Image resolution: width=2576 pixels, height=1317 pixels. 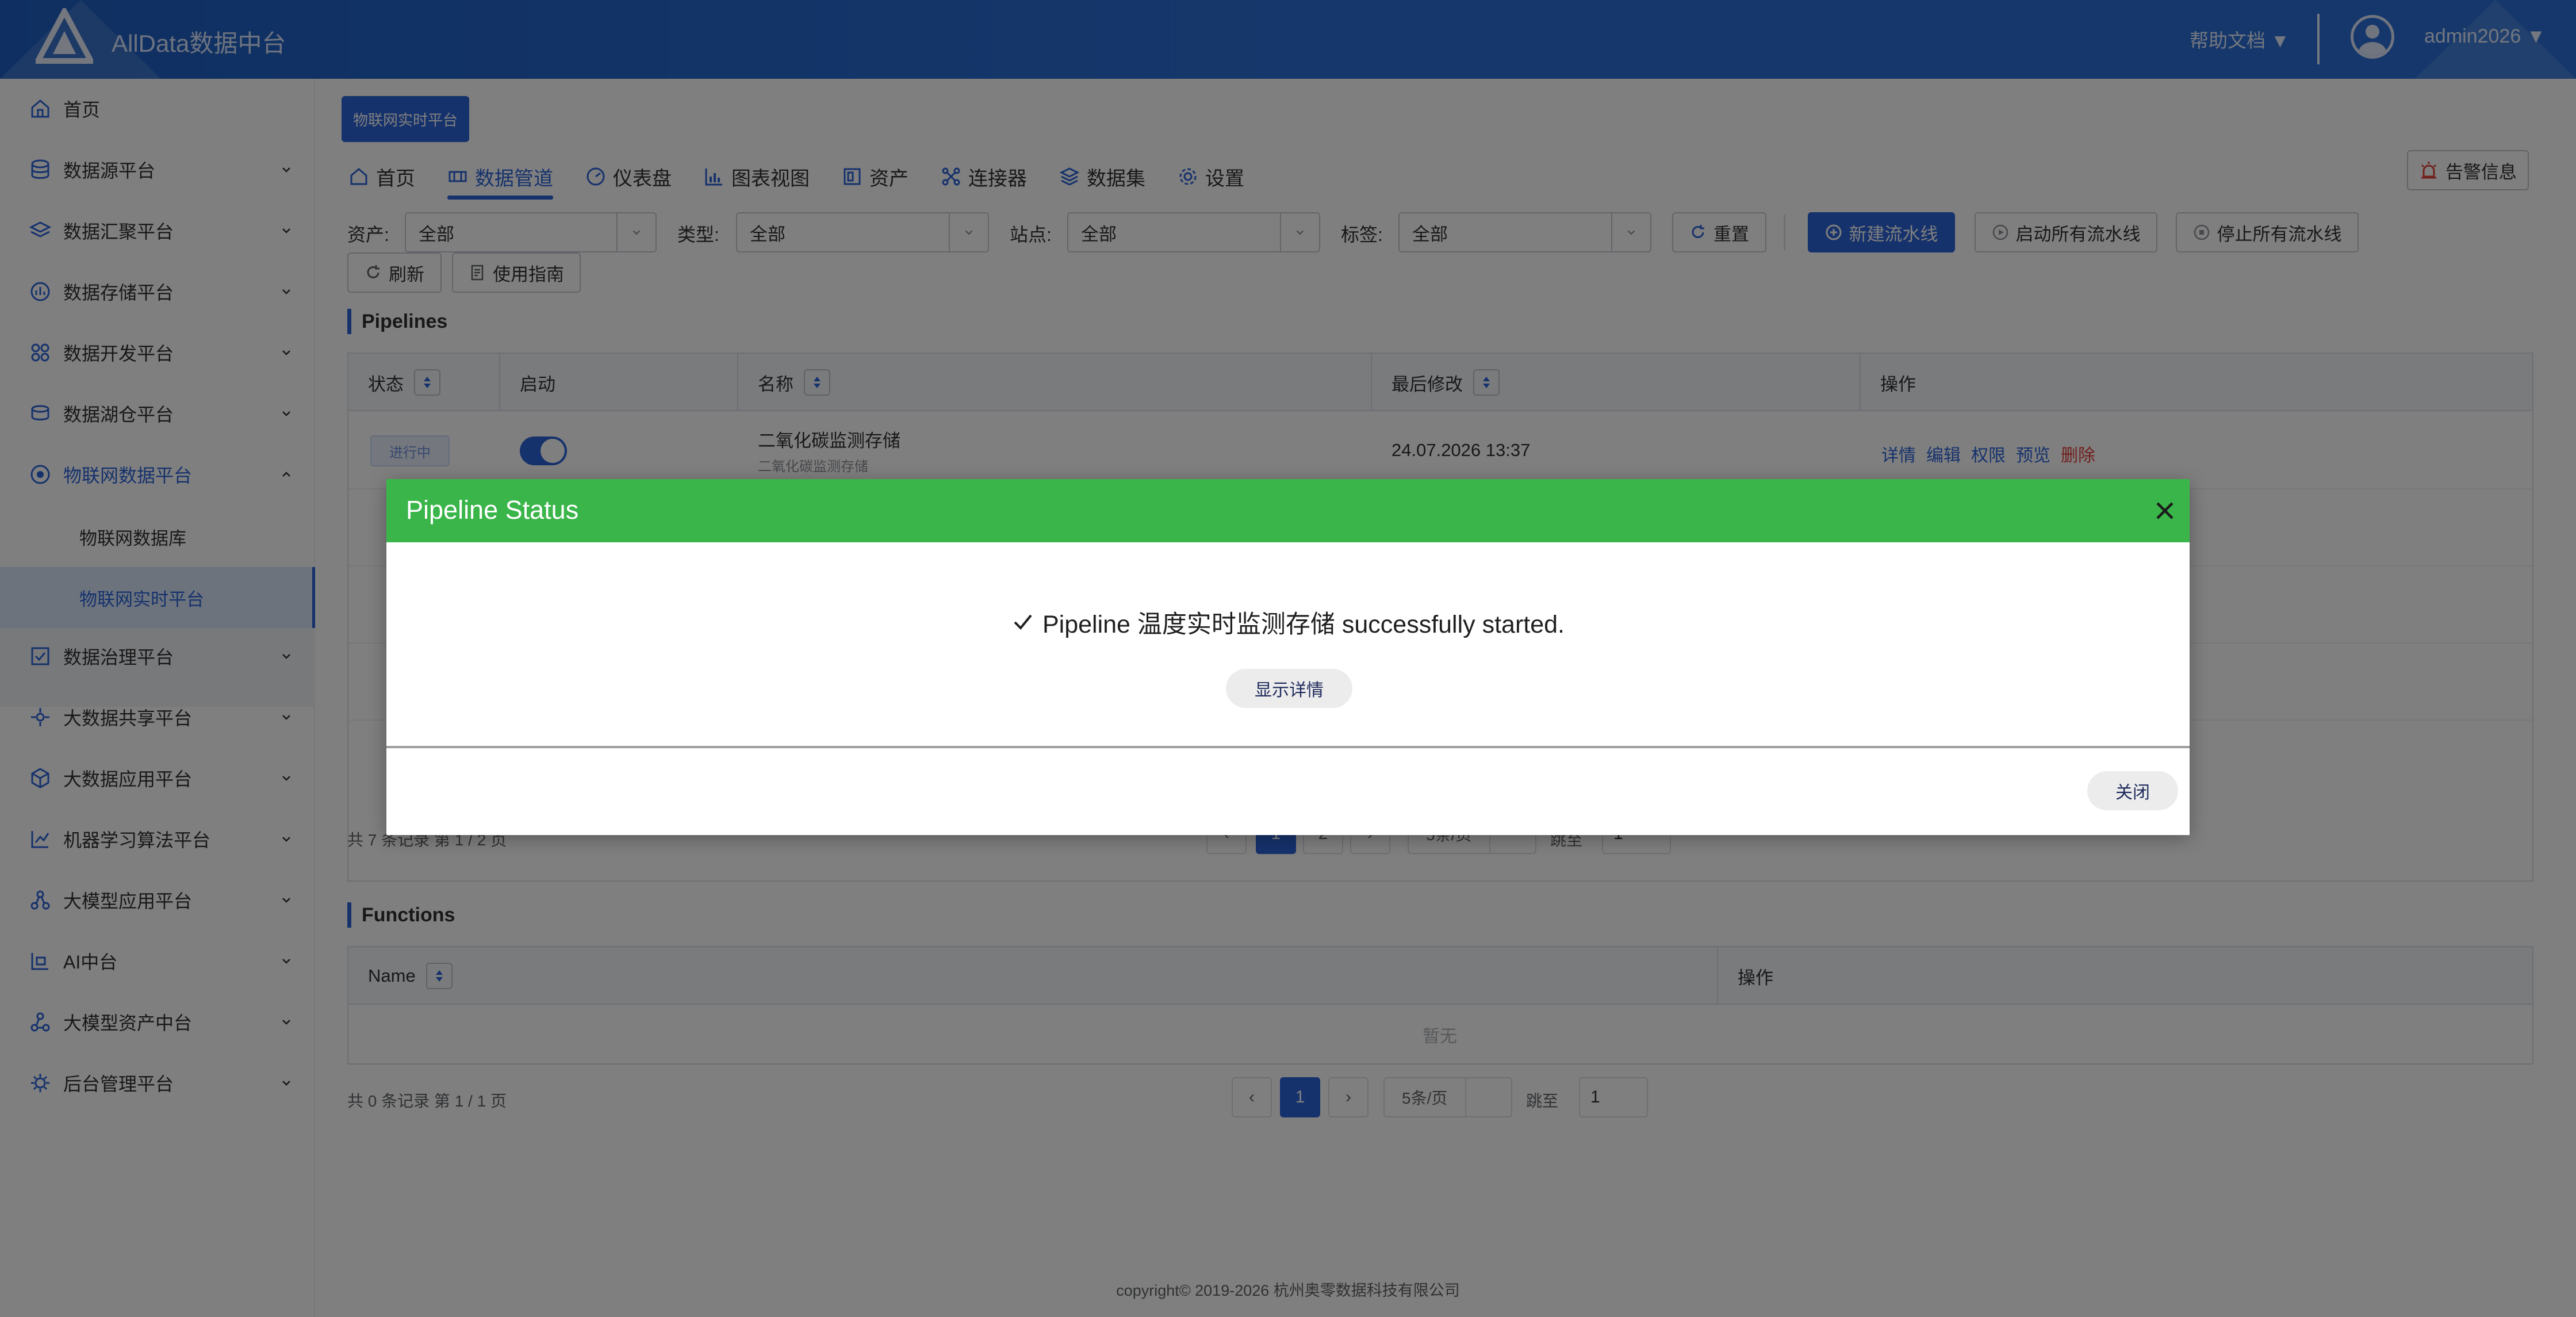 I want to click on checkmark-icon, so click(x=1023, y=622).